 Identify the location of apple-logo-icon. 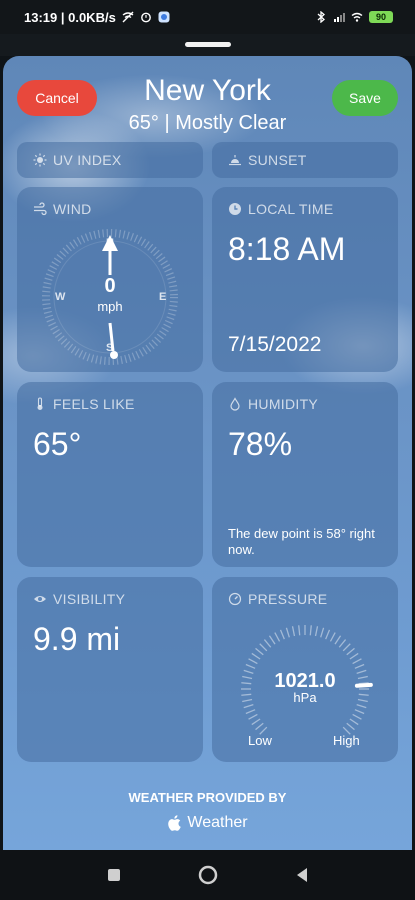
(175, 823).